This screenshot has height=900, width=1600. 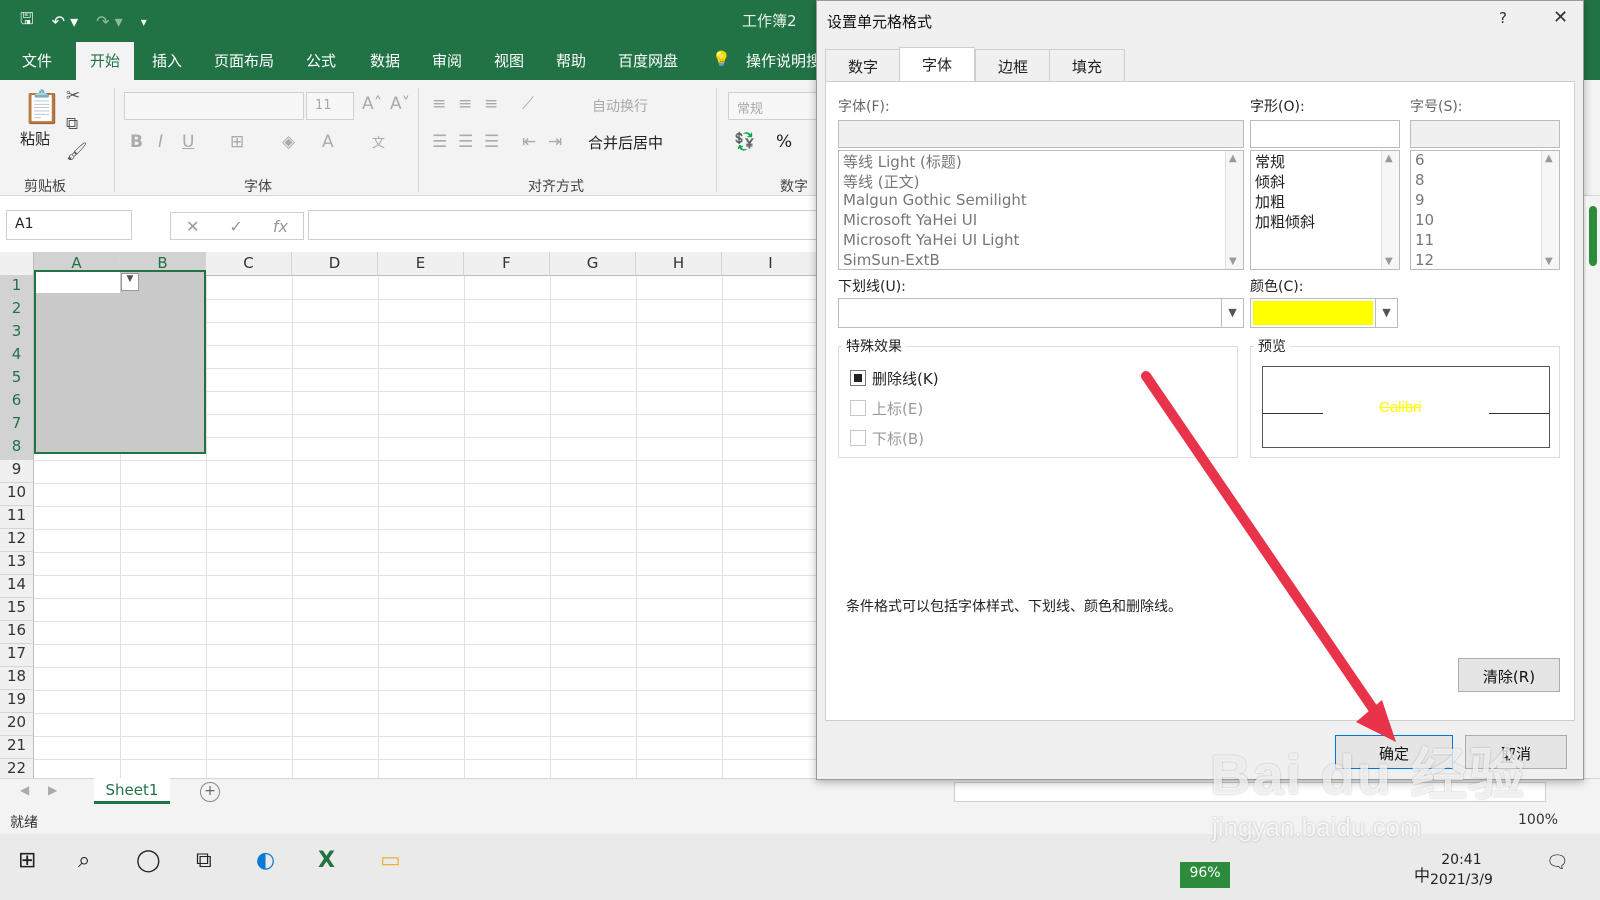 I want to click on tab-file: 文件, so click(x=37, y=60).